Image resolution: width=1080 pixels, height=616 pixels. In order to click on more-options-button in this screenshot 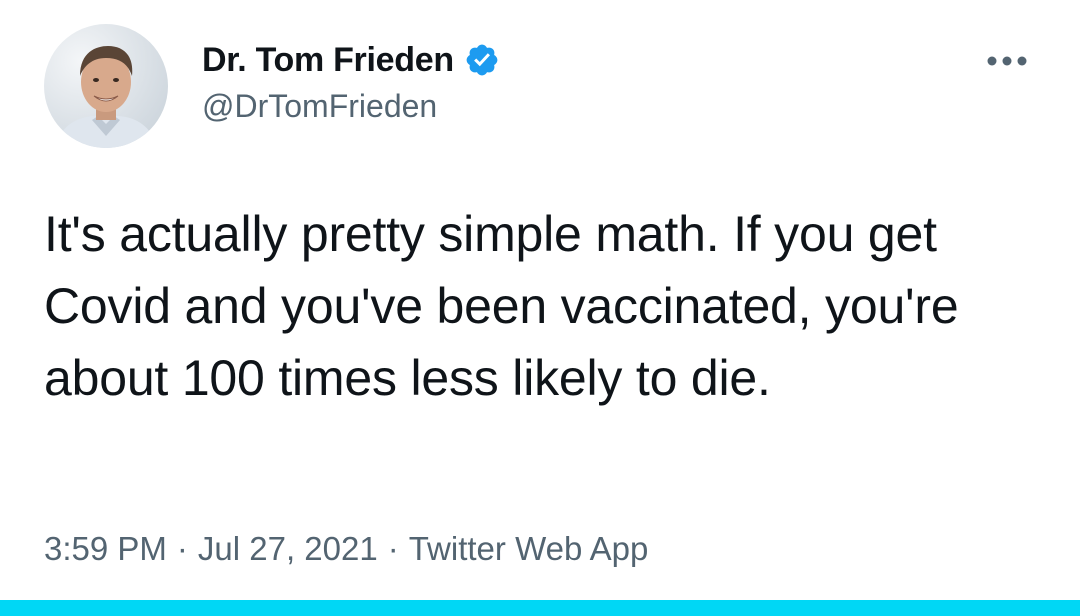, I will do `click(1007, 61)`.